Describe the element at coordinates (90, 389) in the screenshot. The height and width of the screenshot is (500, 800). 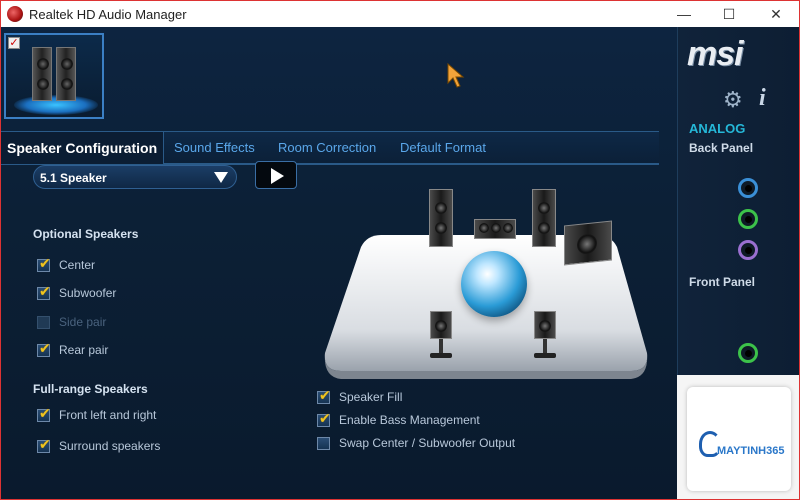
I see `full-range-speakers-heading: Full-range Speakers` at that location.